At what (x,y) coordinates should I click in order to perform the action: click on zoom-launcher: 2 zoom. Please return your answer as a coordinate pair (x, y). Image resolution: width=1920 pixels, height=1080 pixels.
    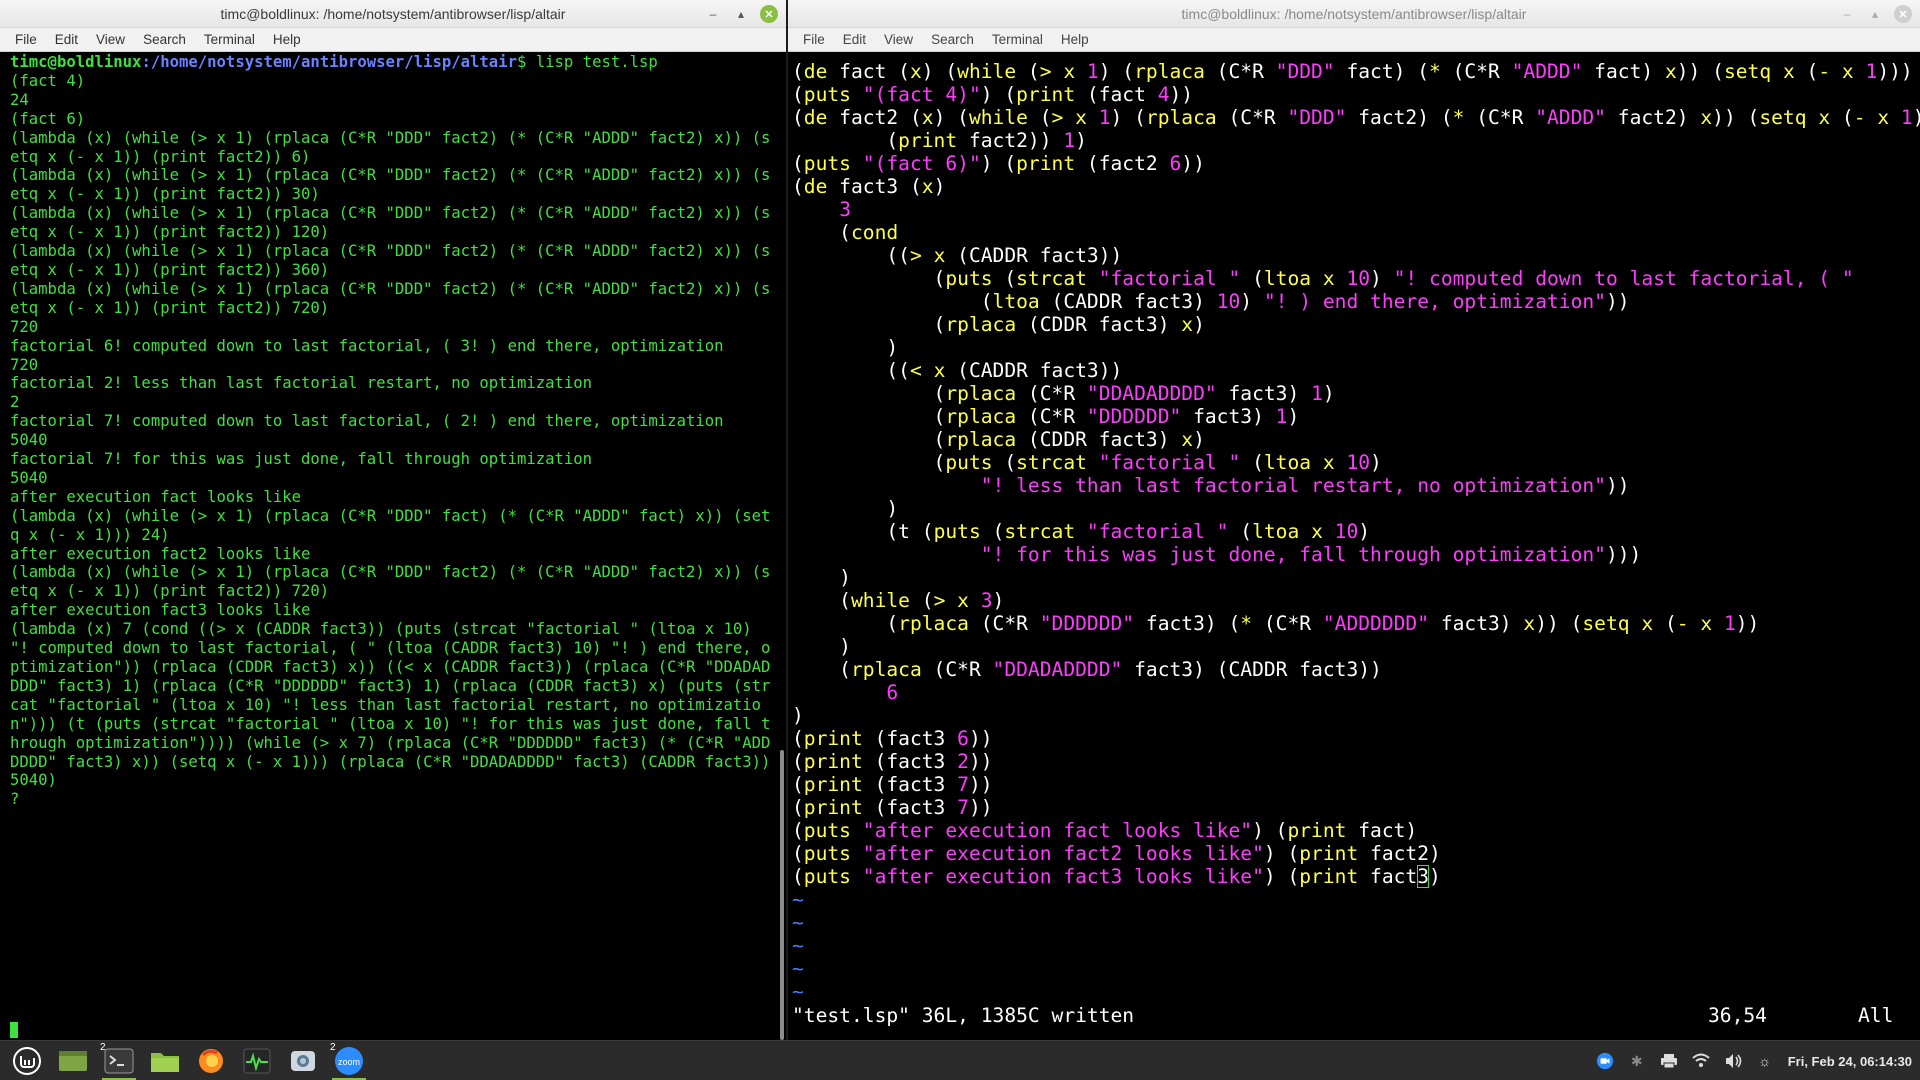
    Looking at the image, I should click on (349, 1060).